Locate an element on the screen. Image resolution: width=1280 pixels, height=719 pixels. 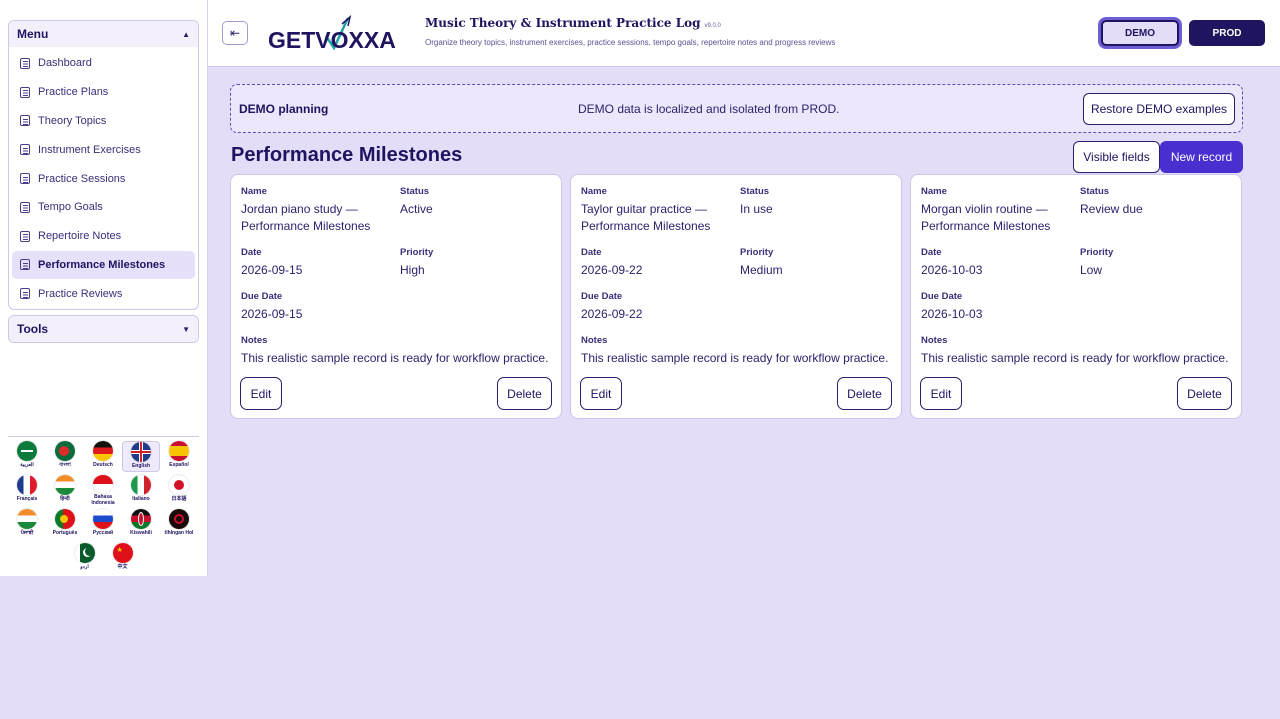
language-german: Deutsch is located at coordinates (103, 456).